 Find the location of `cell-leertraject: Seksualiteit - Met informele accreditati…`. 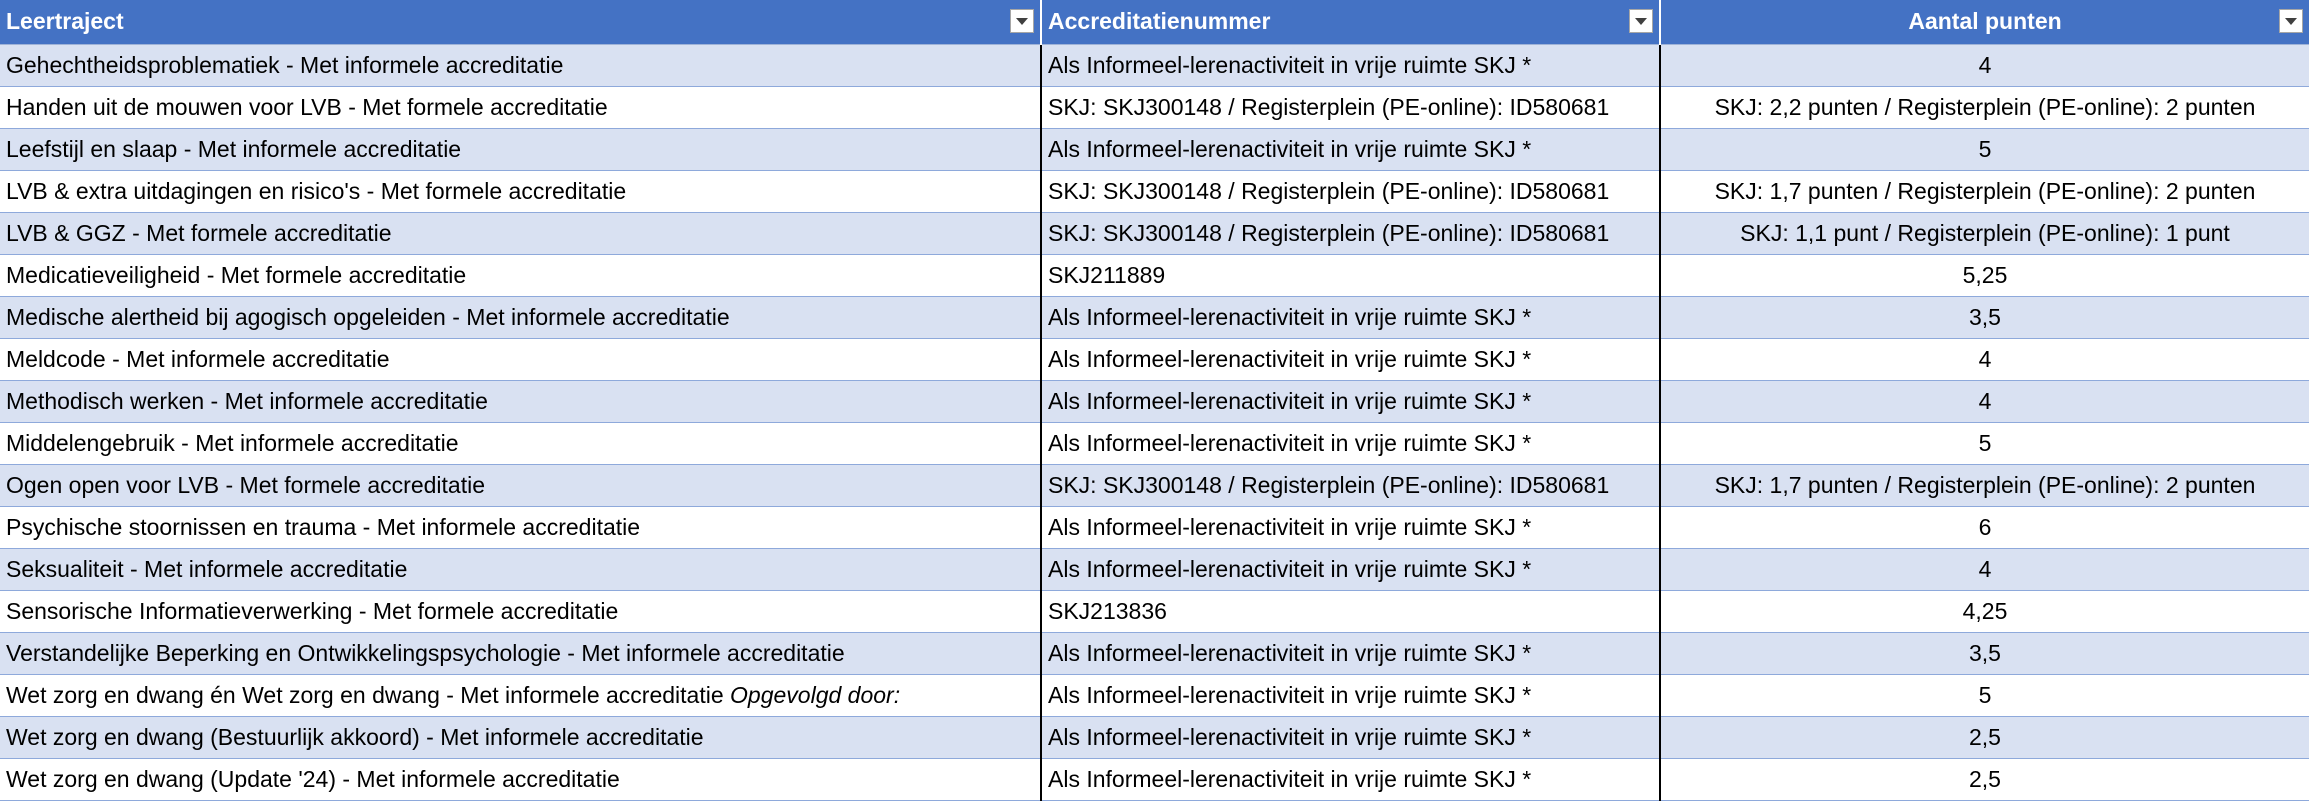

cell-leertraject: Seksualiteit - Met informele accreditati… is located at coordinates (521, 569).